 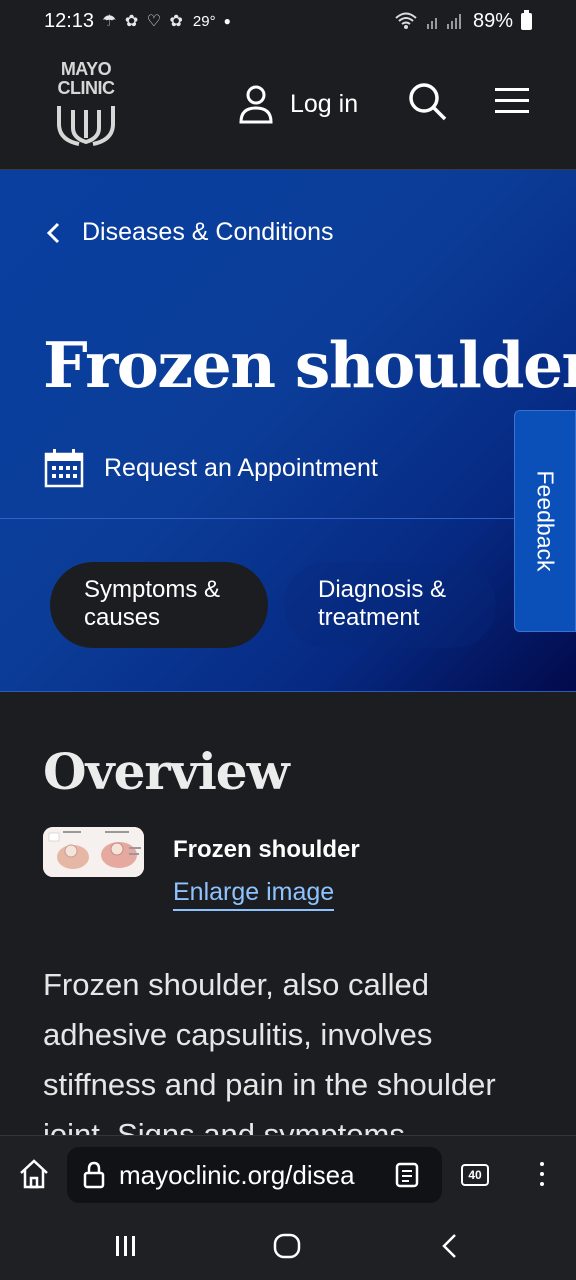 What do you see at coordinates (526, 19) in the screenshot?
I see `battery-icon` at bounding box center [526, 19].